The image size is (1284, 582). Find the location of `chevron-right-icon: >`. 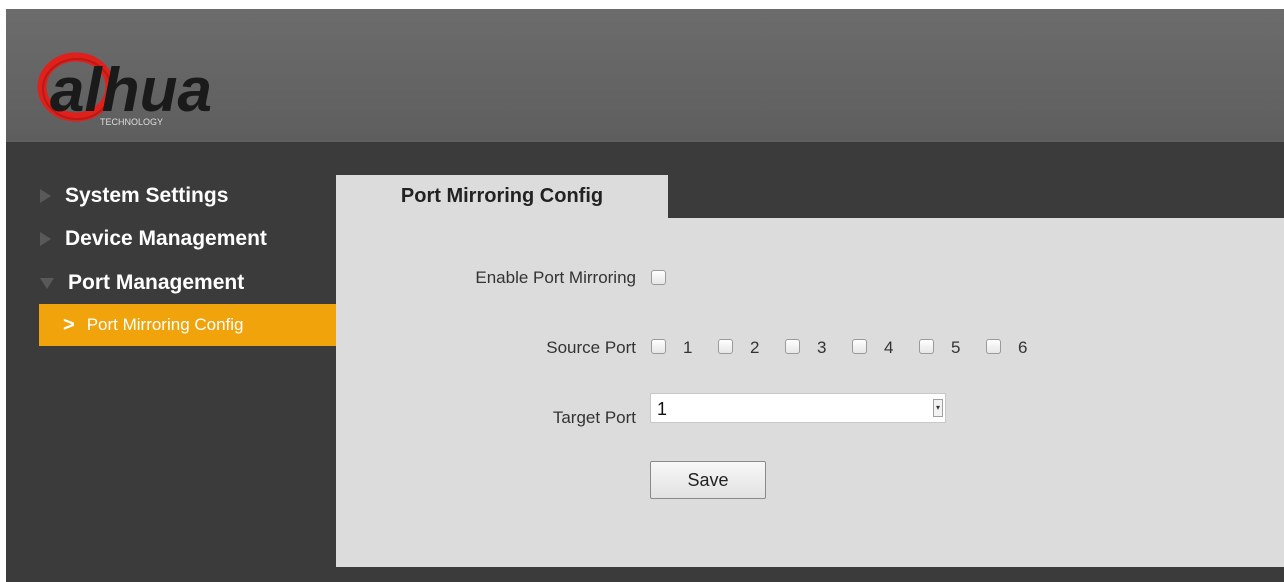

chevron-right-icon: > is located at coordinates (69, 324).